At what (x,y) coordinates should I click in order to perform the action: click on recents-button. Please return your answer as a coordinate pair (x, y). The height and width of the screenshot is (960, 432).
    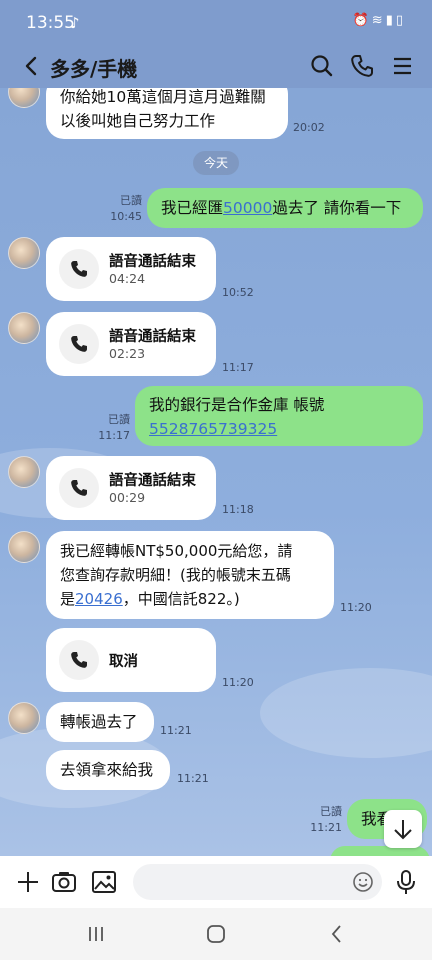
    Looking at the image, I should click on (96, 934).